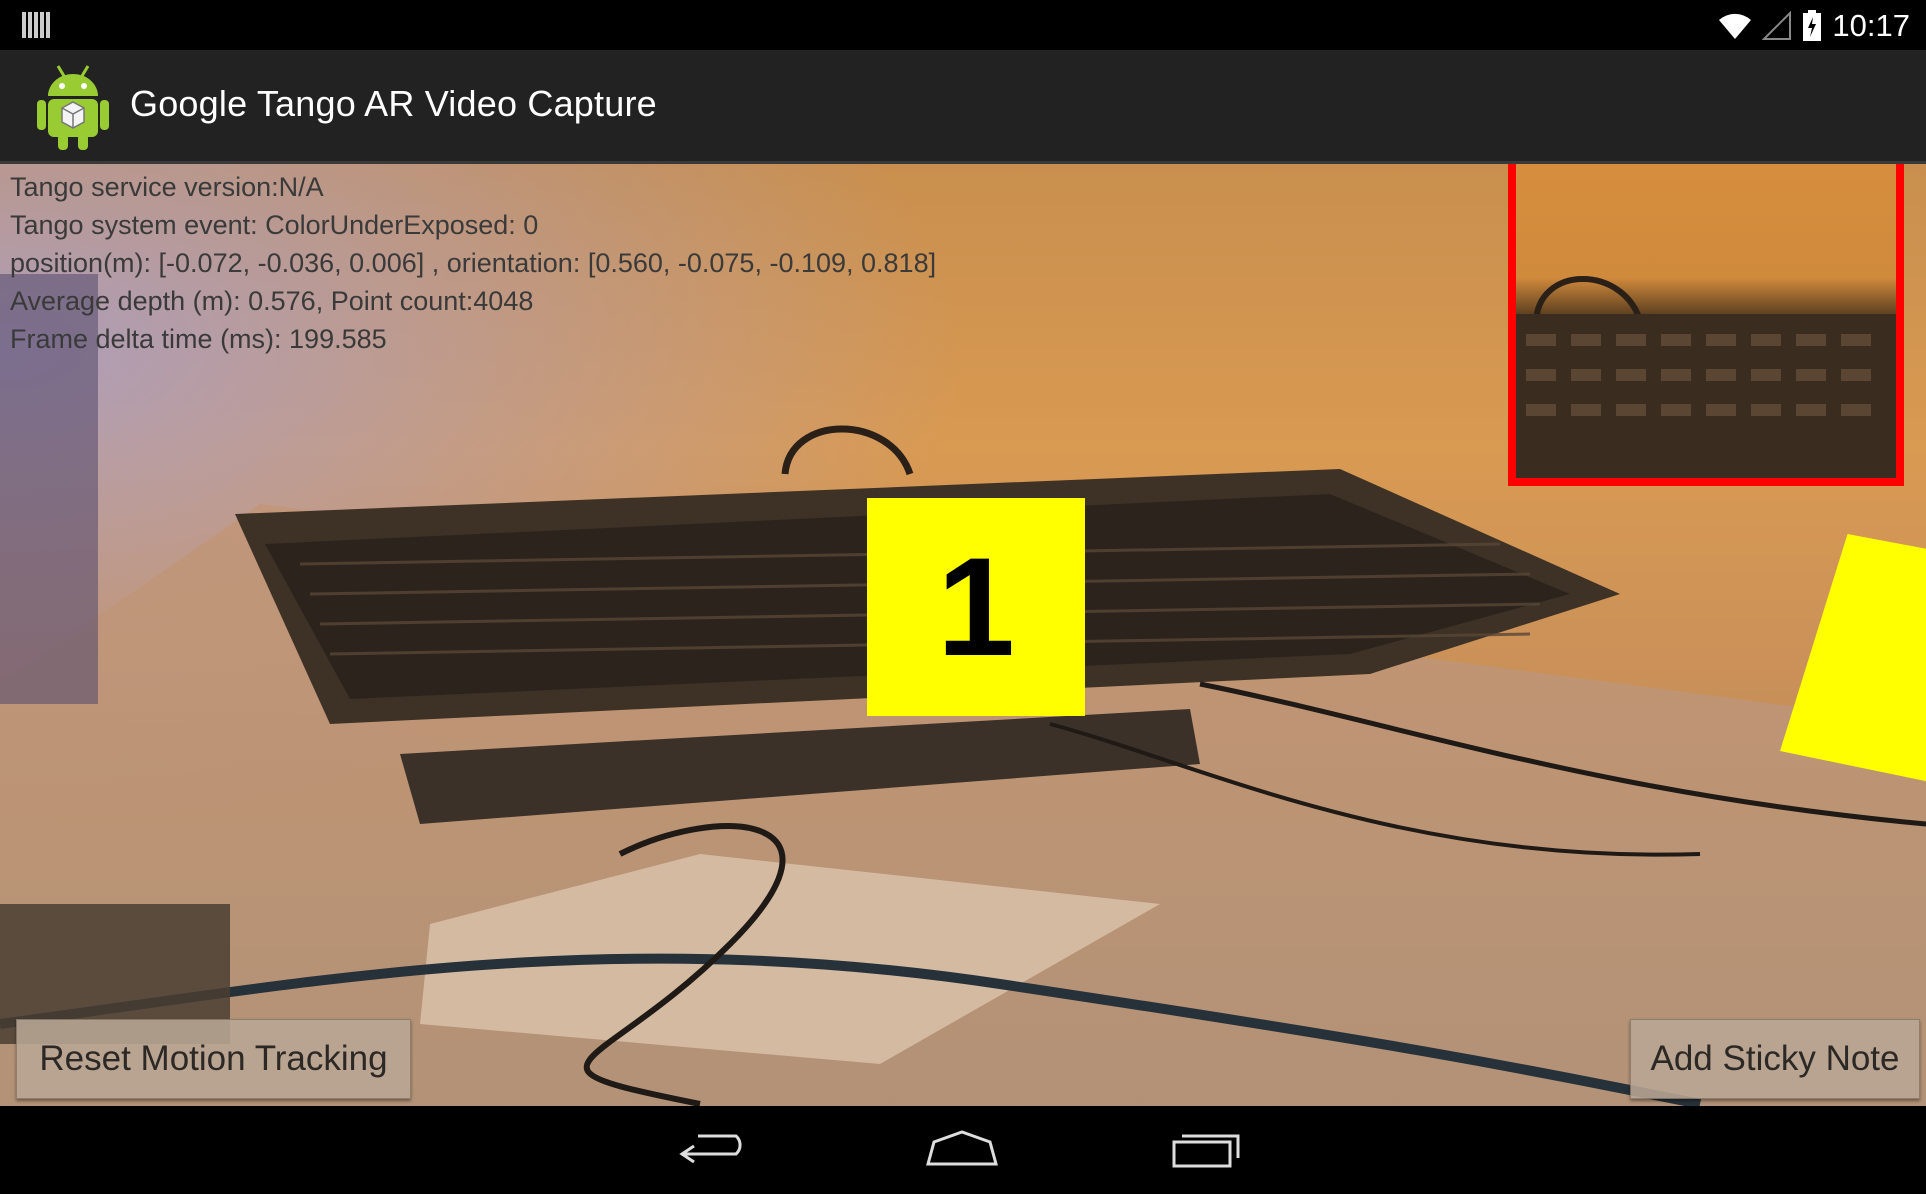  Describe the element at coordinates (1775, 1059) in the screenshot. I see `add-sticky-note-button: Add Sticky Note` at that location.